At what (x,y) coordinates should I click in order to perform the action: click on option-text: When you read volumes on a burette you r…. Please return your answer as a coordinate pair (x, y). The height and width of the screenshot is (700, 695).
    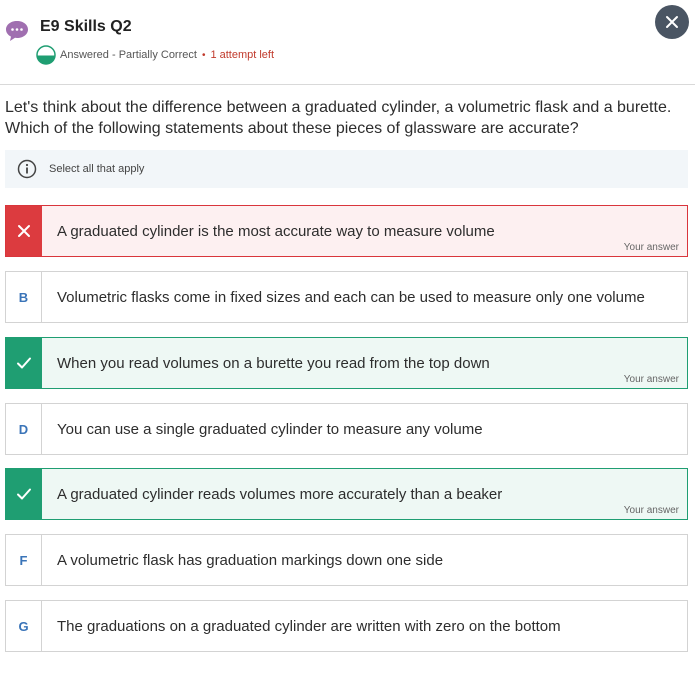
    Looking at the image, I should click on (273, 363).